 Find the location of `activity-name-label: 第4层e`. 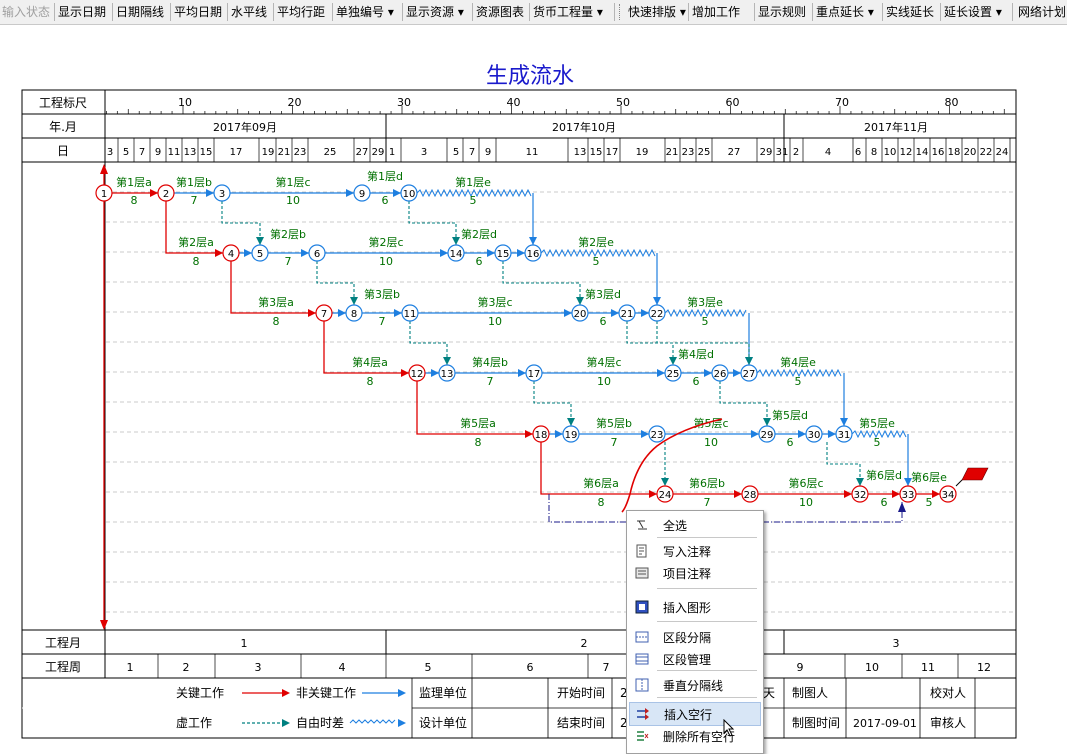

activity-name-label: 第4层e is located at coordinates (798, 362).